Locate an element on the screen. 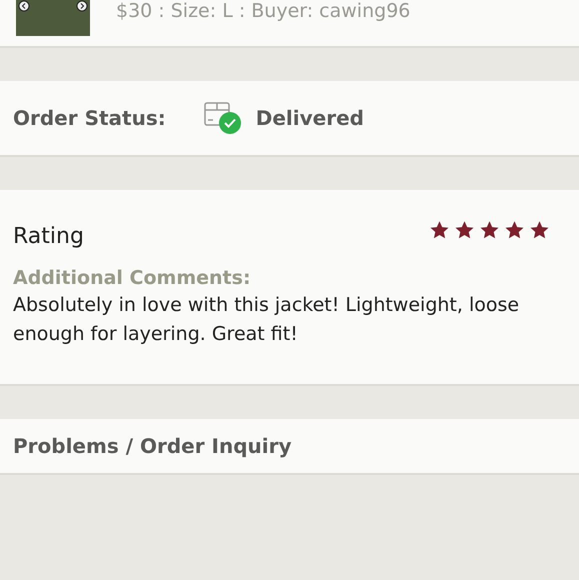  listing-summary: $30 : Size: L : Buyer: cawing96 is located at coordinates (263, 11).